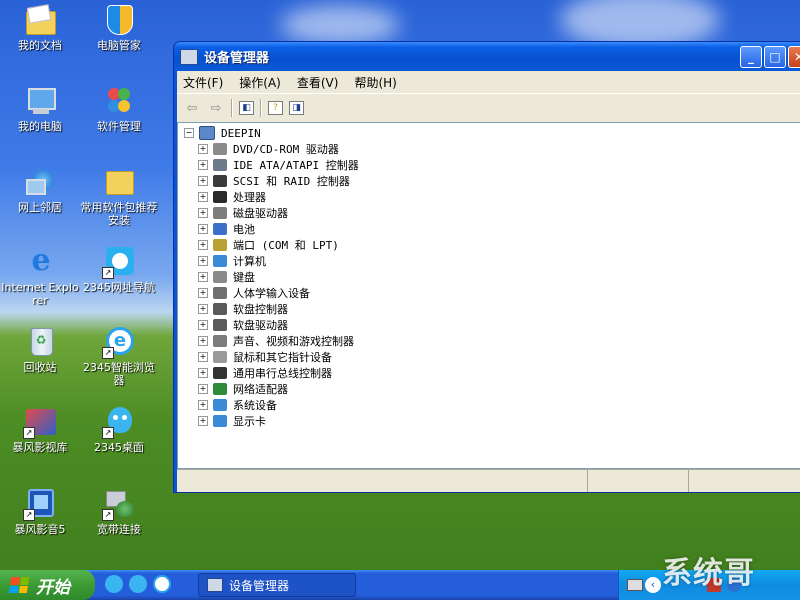 The height and width of the screenshot is (600, 800). Describe the element at coordinates (232, 261) in the screenshot. I see `tree-node: + 计算机` at that location.